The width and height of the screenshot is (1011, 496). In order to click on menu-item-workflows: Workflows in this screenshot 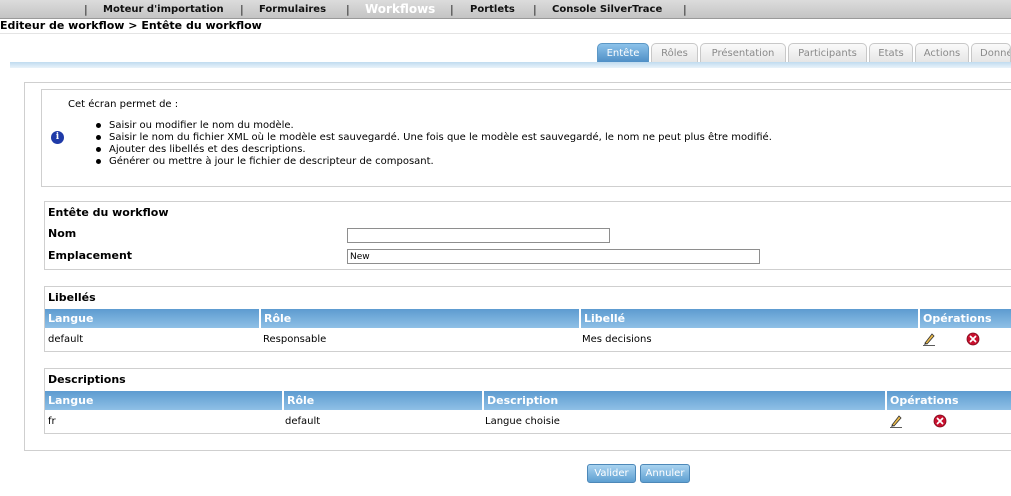, I will do `click(400, 9)`.